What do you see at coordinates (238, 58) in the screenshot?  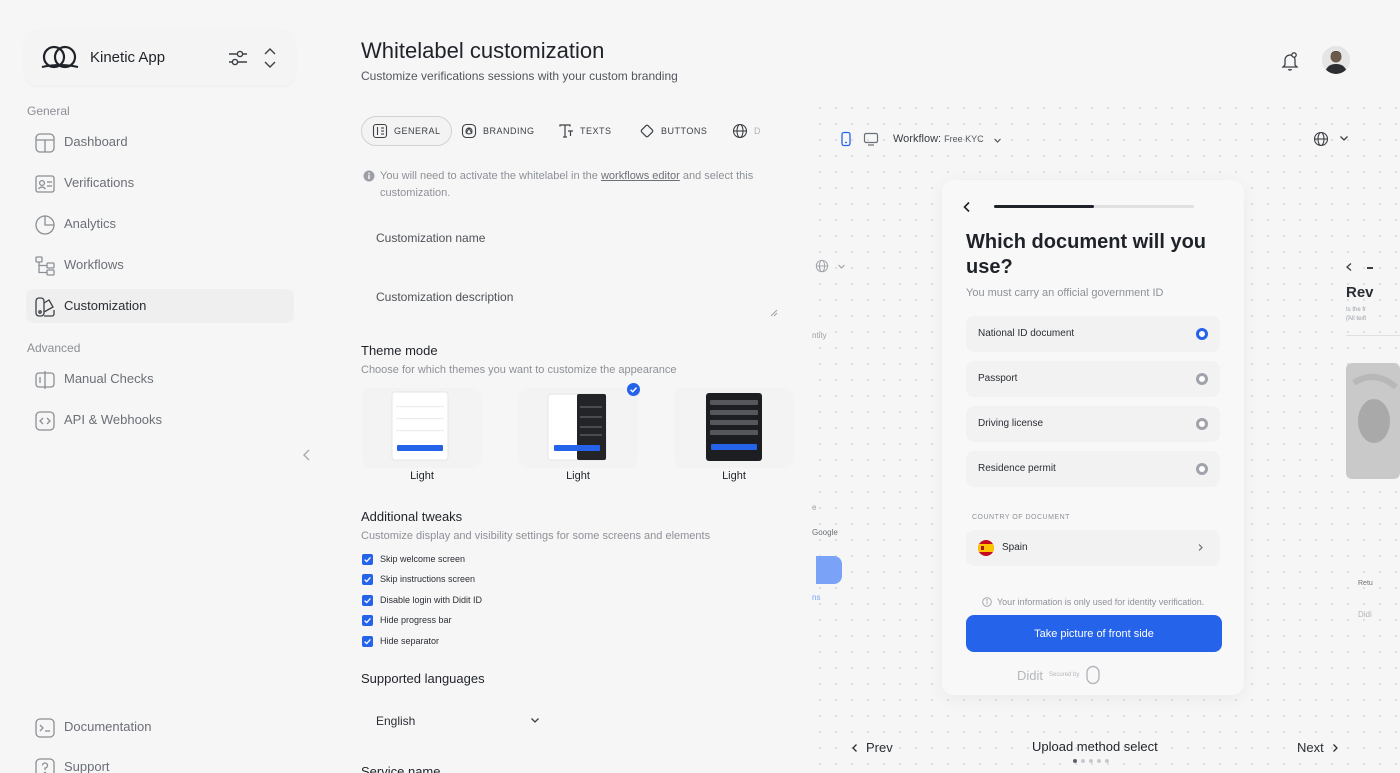 I see `sliders-icon` at bounding box center [238, 58].